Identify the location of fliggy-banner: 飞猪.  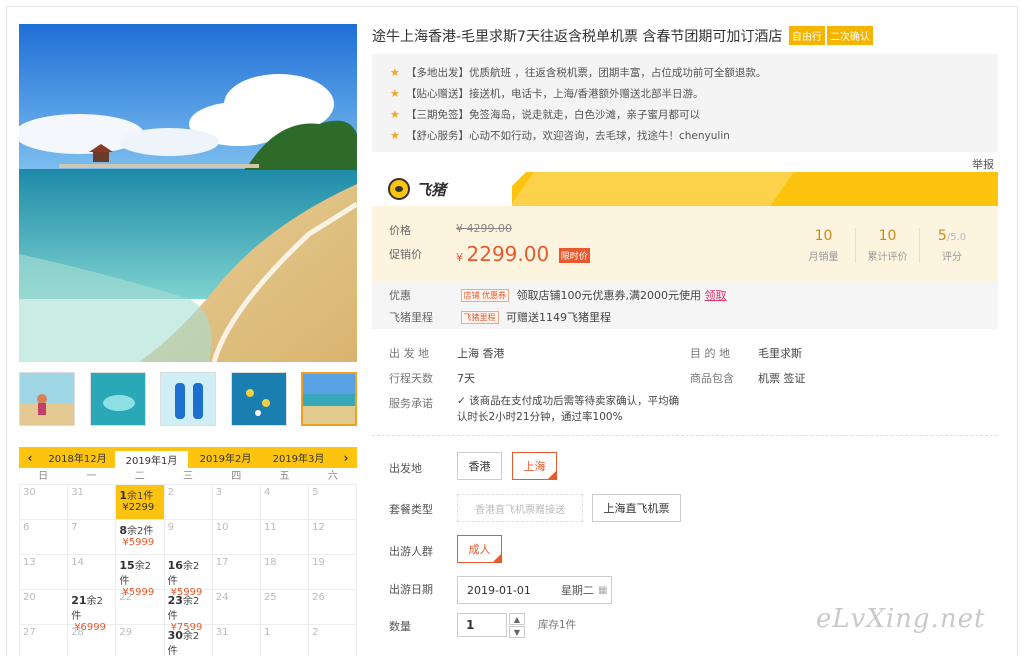
(685, 189).